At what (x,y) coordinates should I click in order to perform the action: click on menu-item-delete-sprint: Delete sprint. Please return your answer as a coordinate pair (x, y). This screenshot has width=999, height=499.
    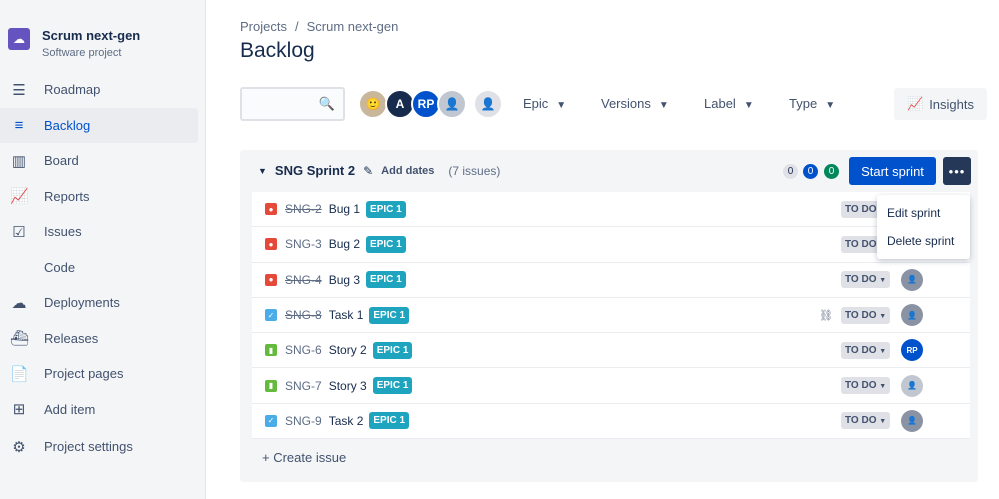
    Looking at the image, I should click on (923, 241).